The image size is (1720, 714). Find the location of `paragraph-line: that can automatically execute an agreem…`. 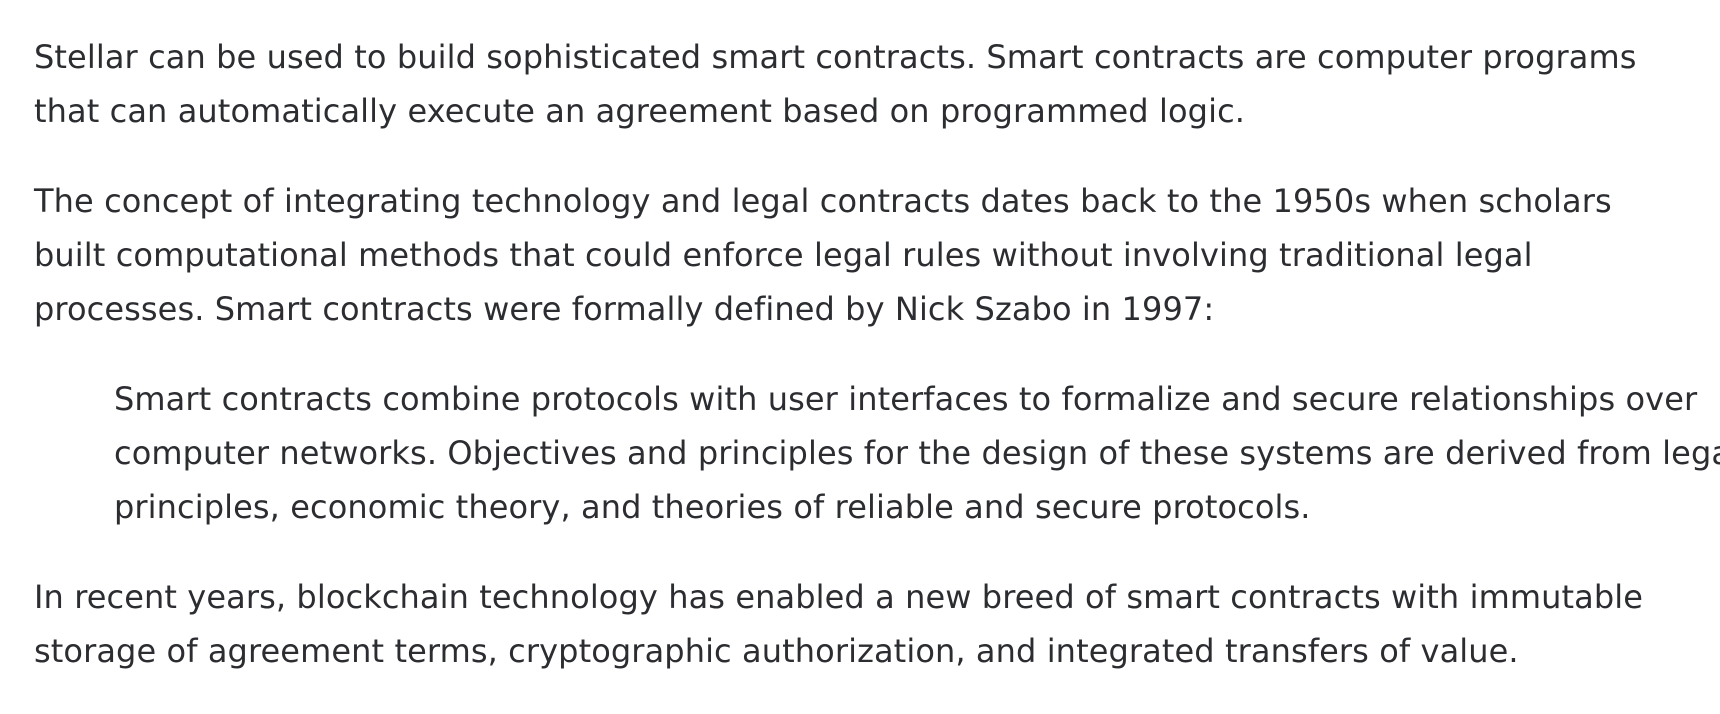

paragraph-line: that can automatically execute an agreem… is located at coordinates (640, 111).